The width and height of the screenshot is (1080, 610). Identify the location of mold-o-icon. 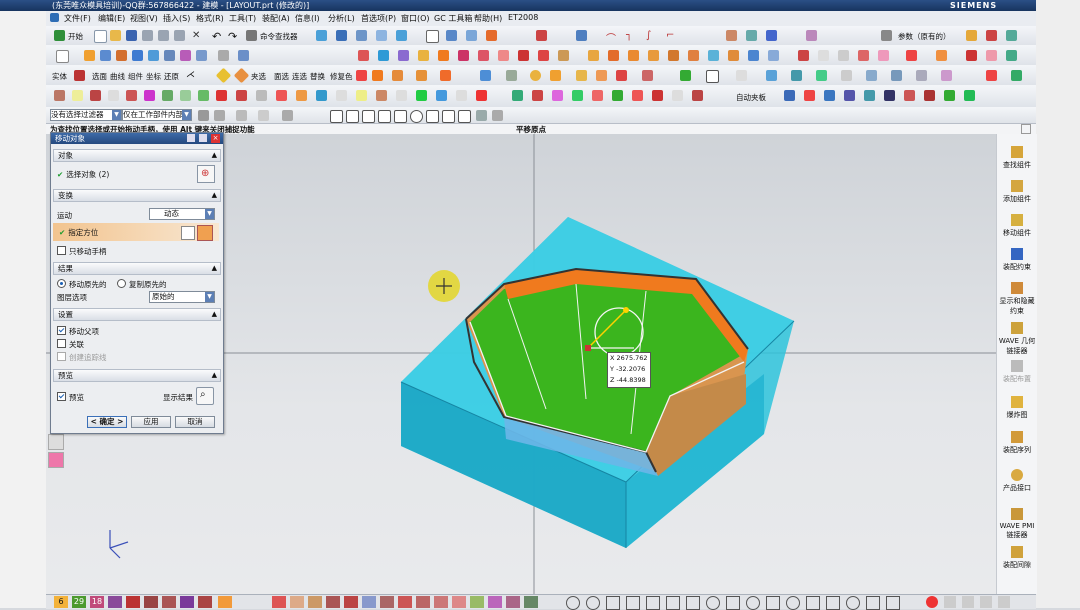
(321, 95).